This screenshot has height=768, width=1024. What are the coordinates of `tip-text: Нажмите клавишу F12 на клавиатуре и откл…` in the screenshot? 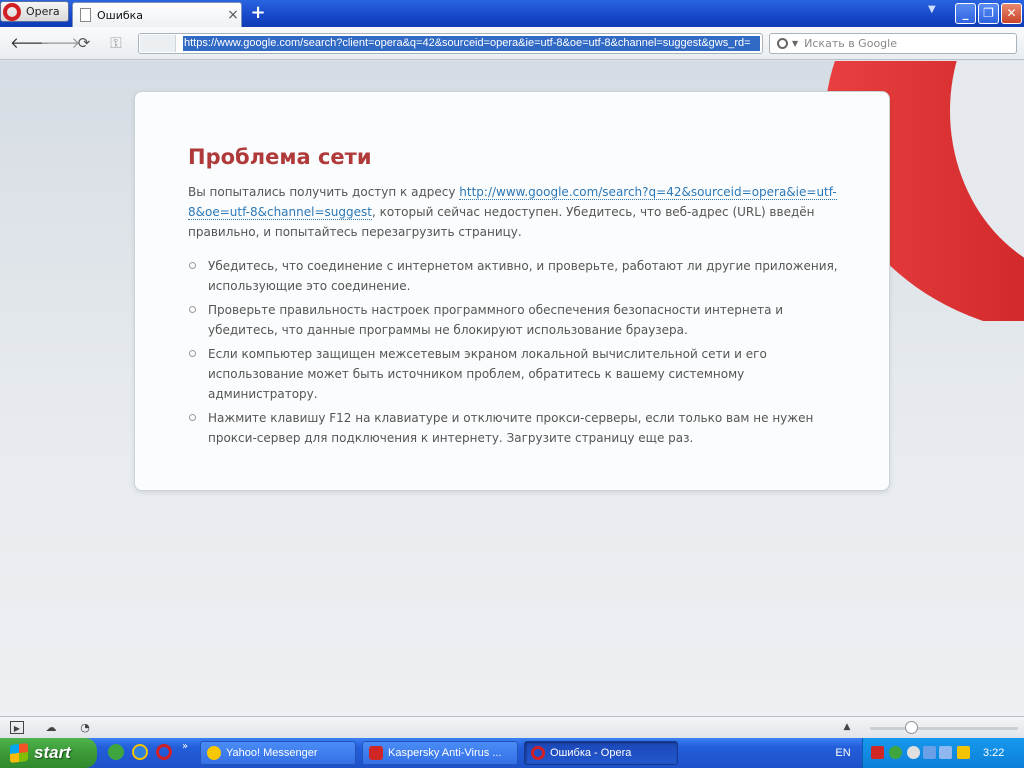 It's located at (511, 428).